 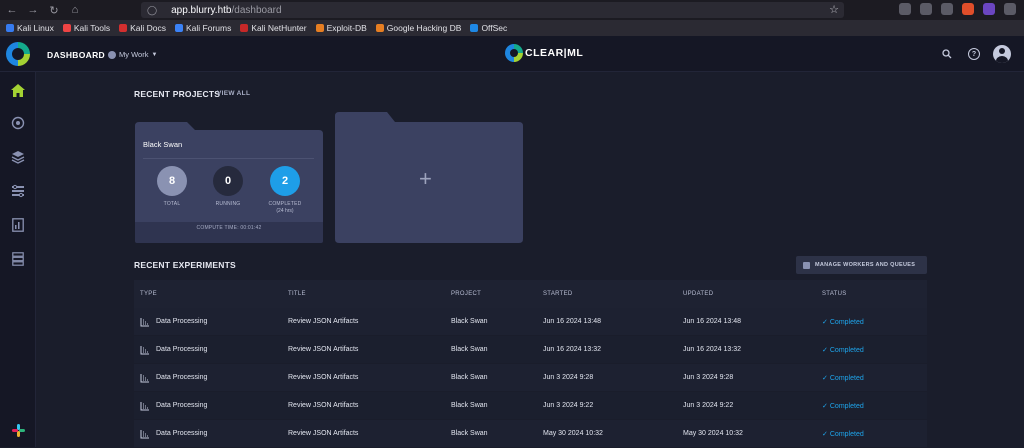 What do you see at coordinates (1002, 54) in the screenshot?
I see `user-avatar-icon` at bounding box center [1002, 54].